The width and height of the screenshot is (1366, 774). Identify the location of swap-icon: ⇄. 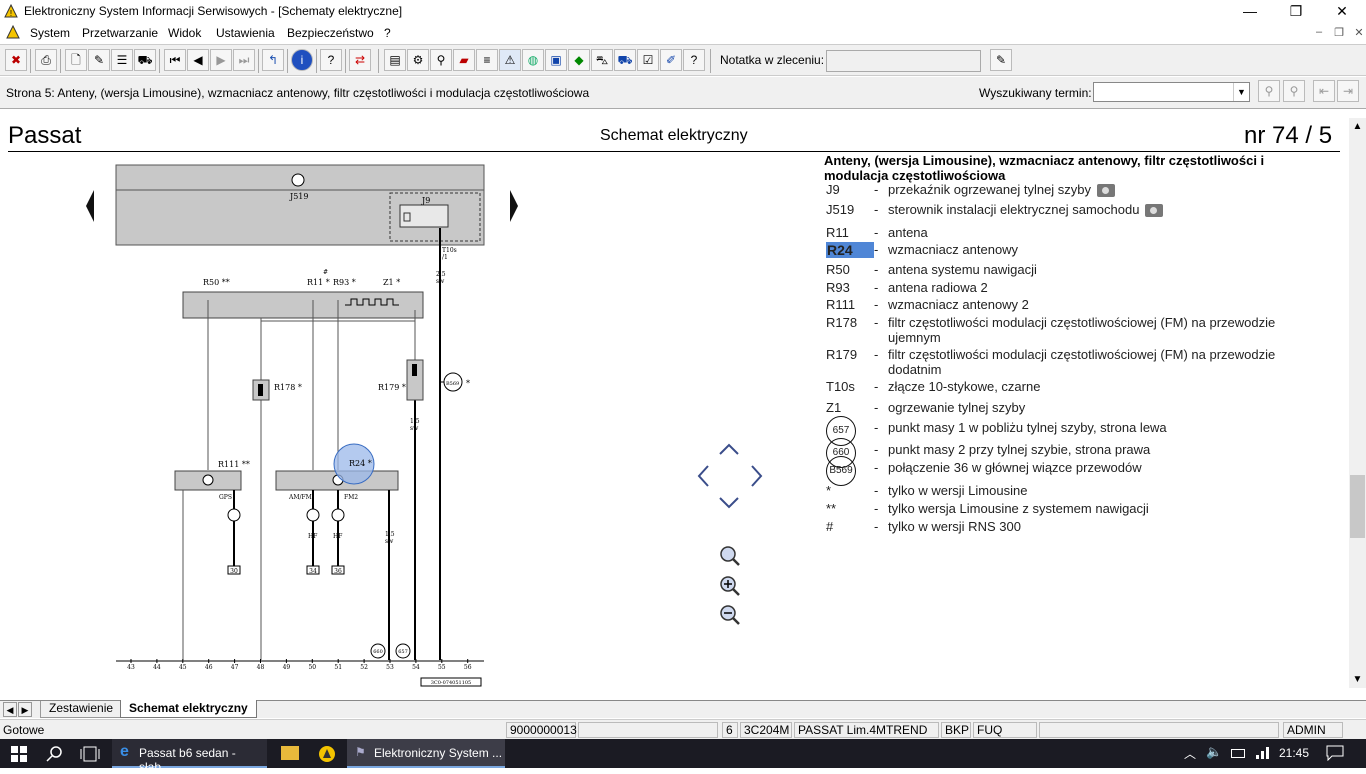
(360, 60).